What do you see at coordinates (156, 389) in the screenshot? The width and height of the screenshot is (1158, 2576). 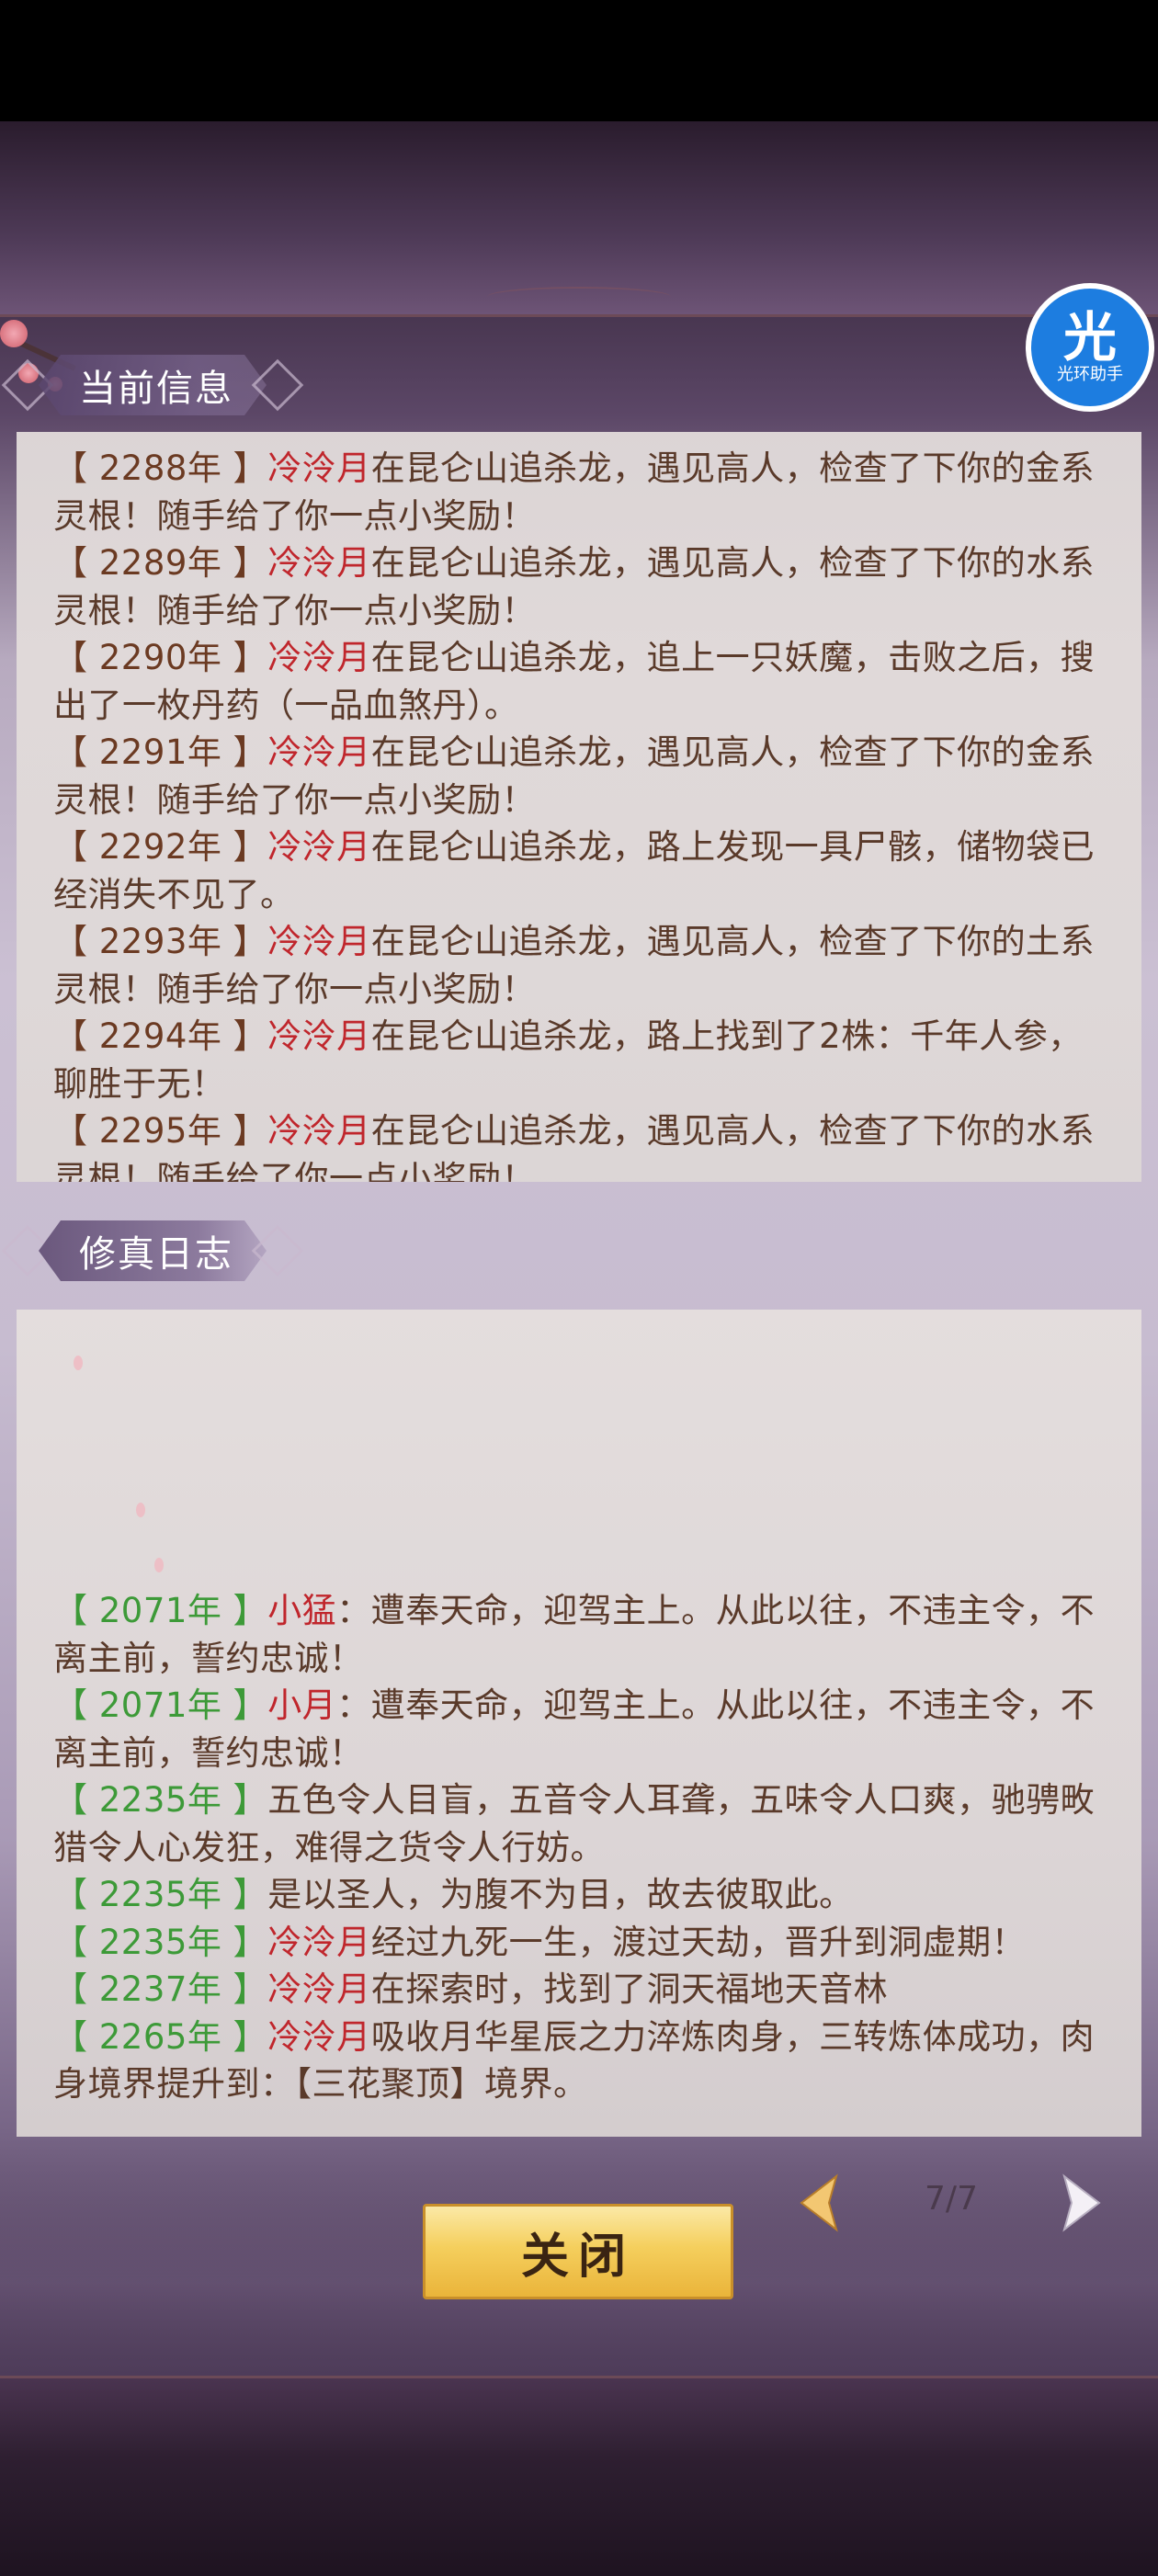 I see `section-title-current-info: 当前信息` at bounding box center [156, 389].